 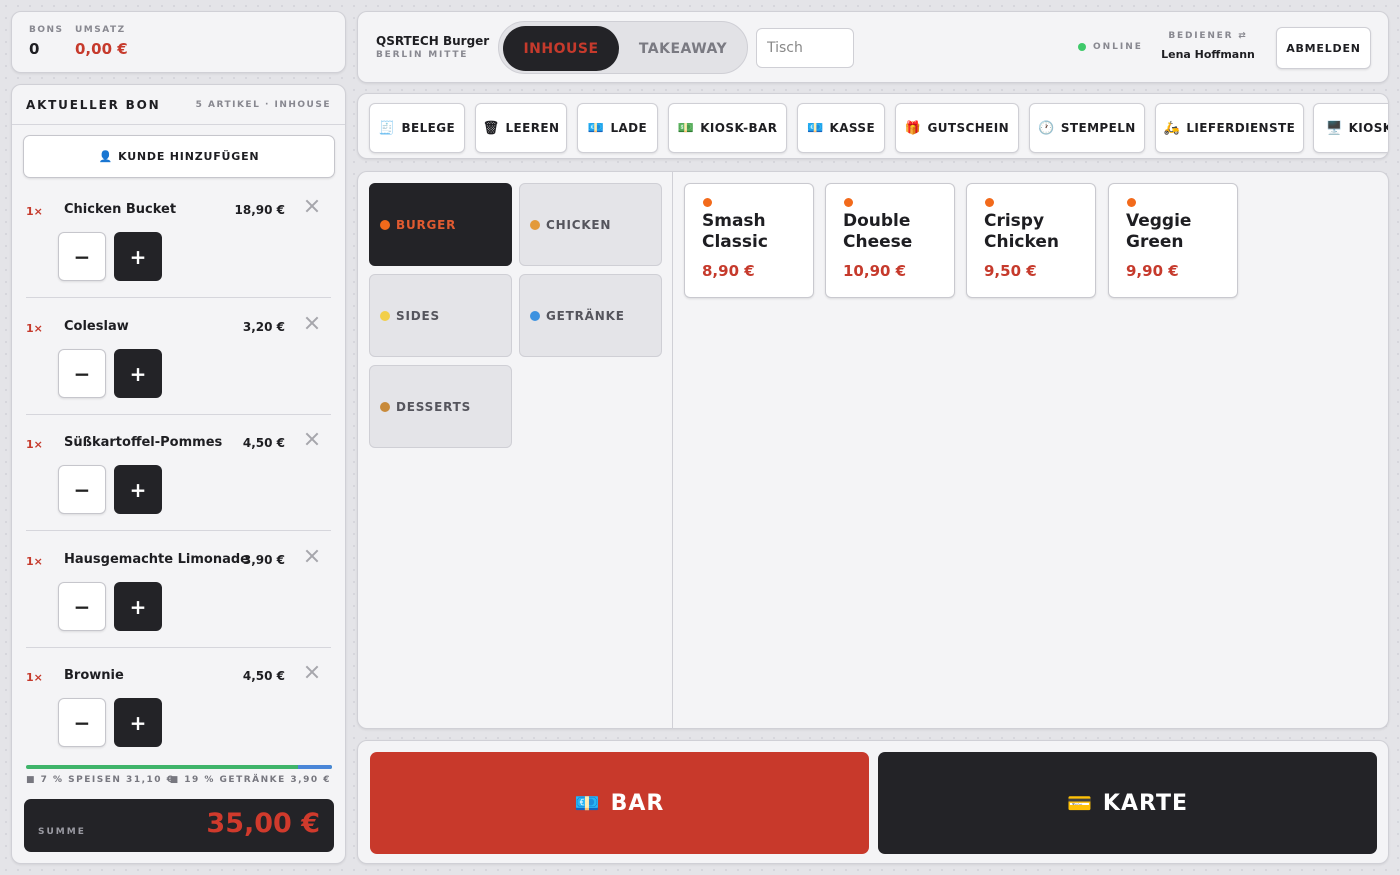 What do you see at coordinates (596, 128) in the screenshot?
I see `cash-drawer-icon: 💶` at bounding box center [596, 128].